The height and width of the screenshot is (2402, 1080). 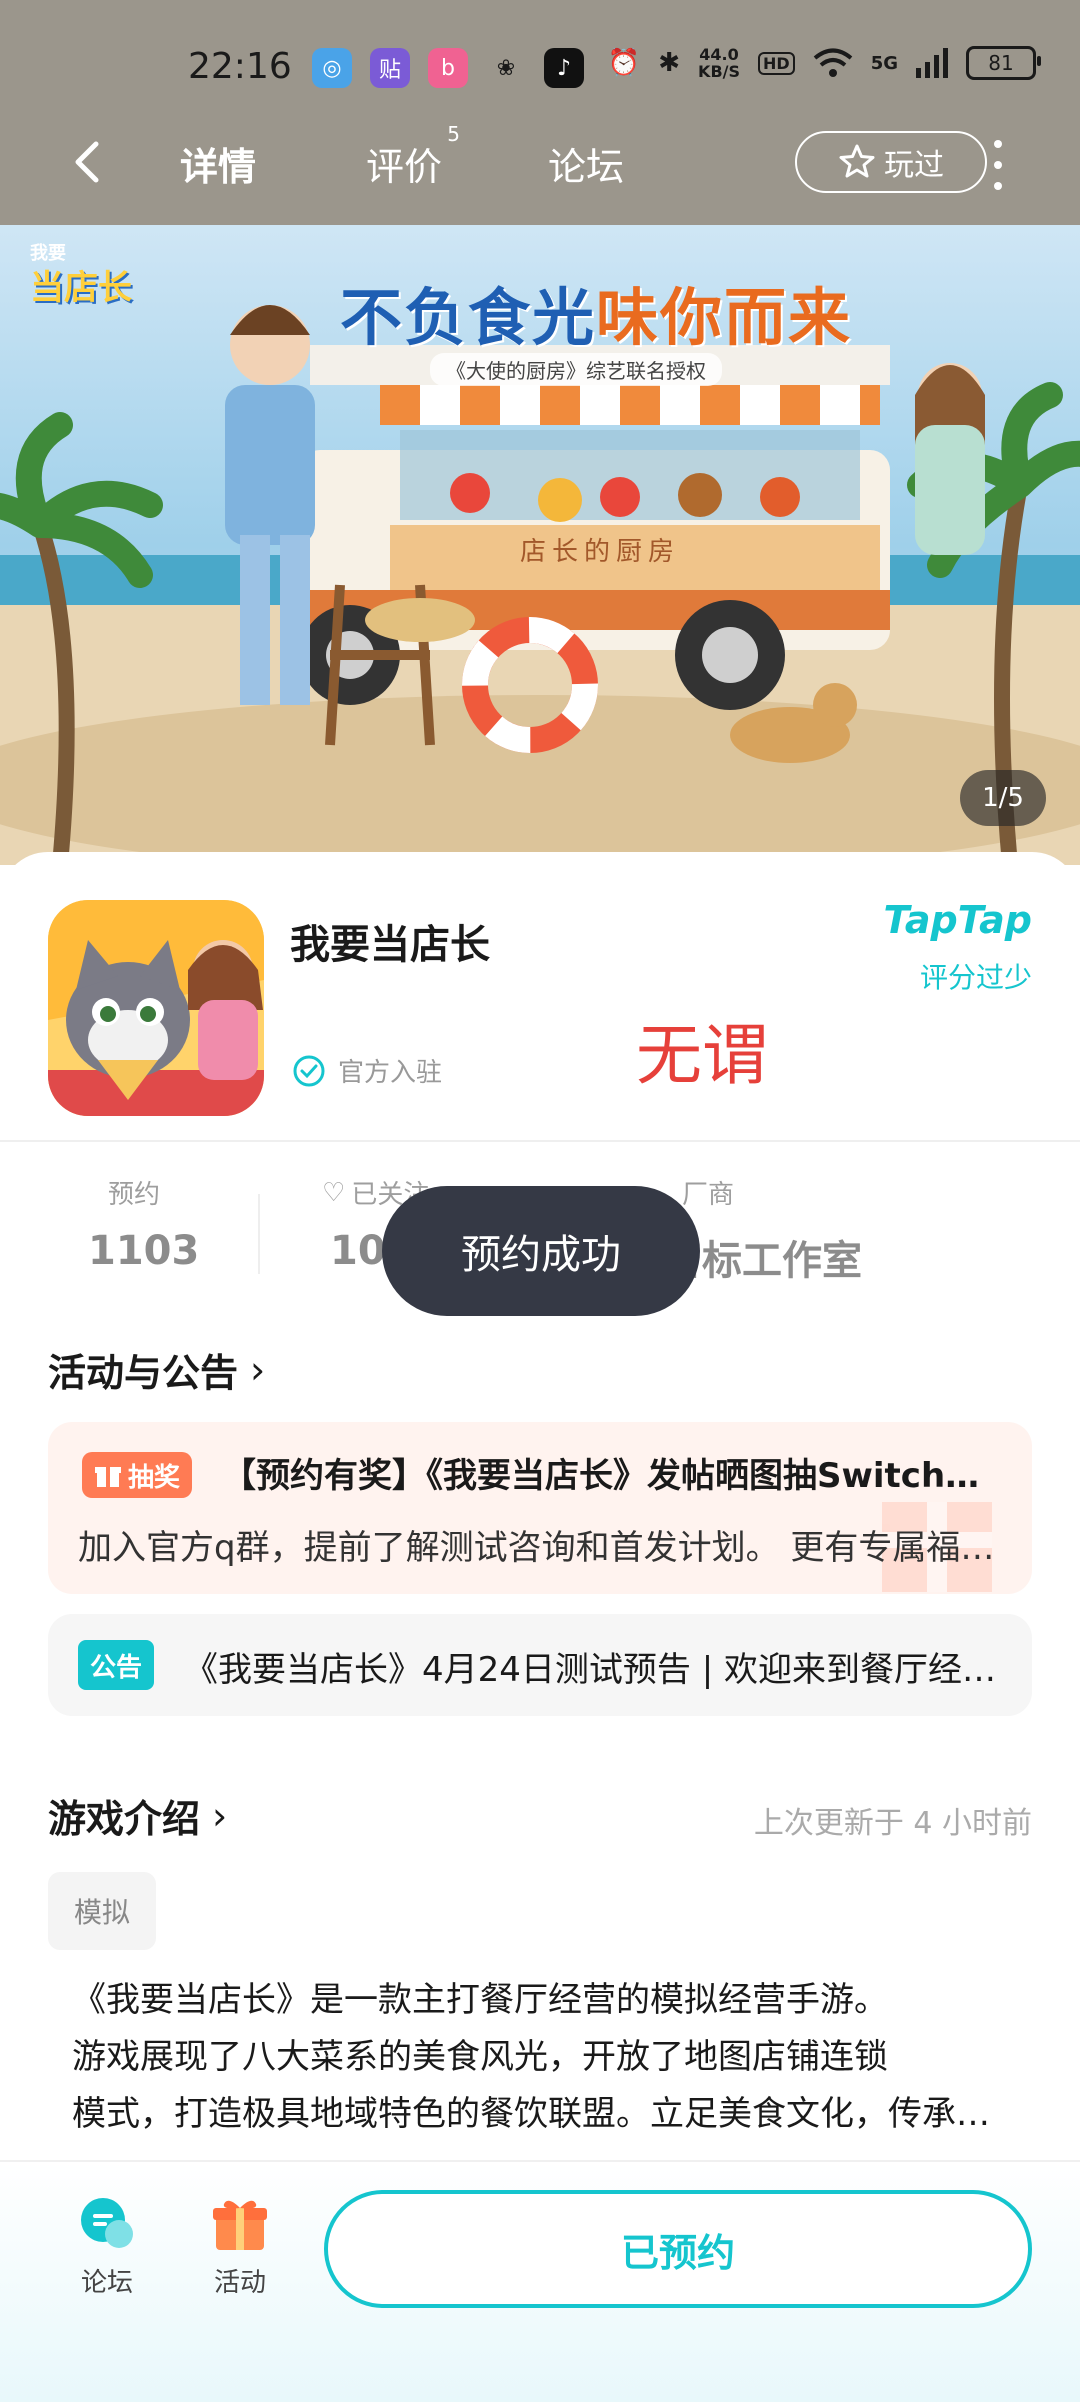 I want to click on verified-check-icon, so click(x=309, y=1070).